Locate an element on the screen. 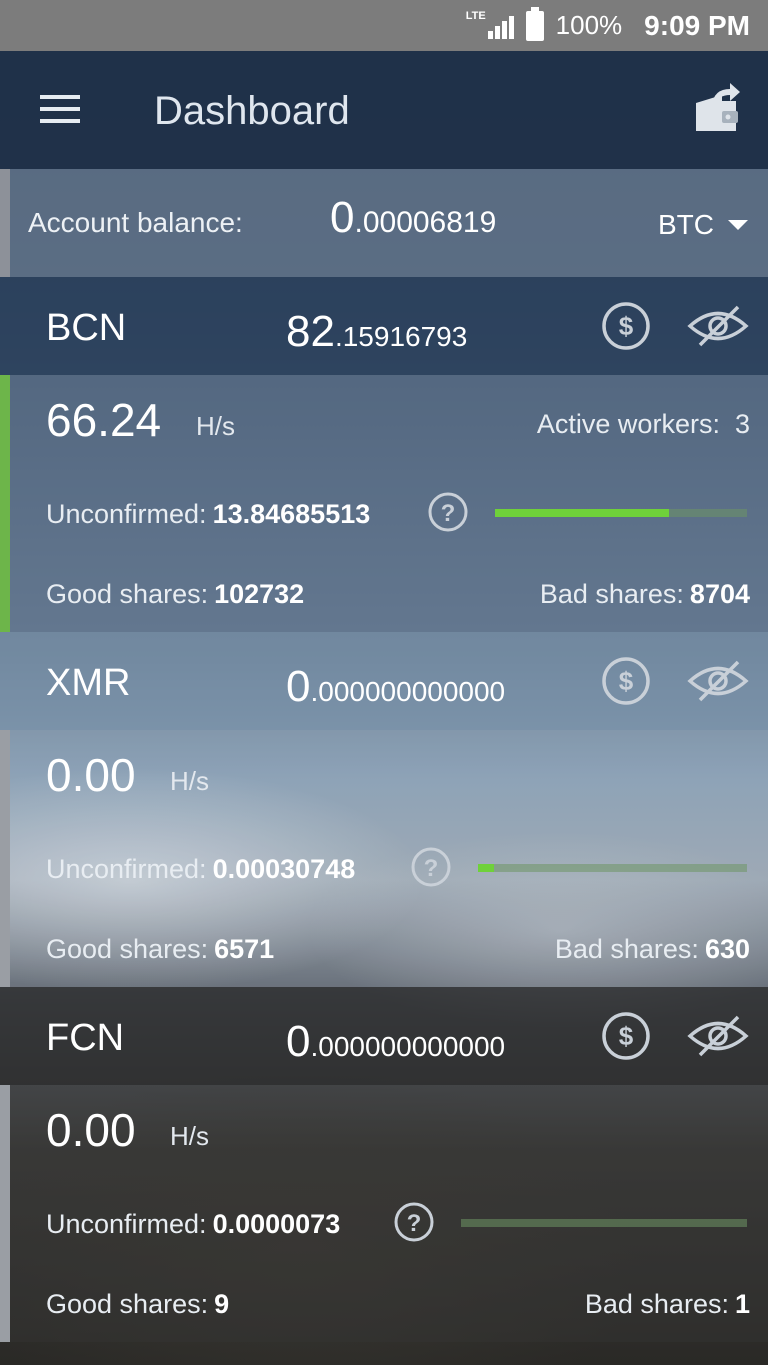  unconfirmed: Unconfirmed: 13.84685513 is located at coordinates (208, 514).